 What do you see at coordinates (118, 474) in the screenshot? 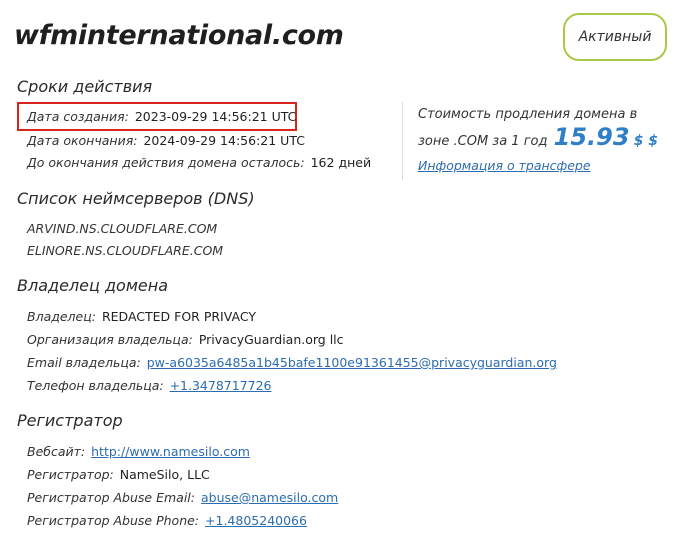
I see `registrar-row: Регистратор: NameSilo, LLC` at bounding box center [118, 474].